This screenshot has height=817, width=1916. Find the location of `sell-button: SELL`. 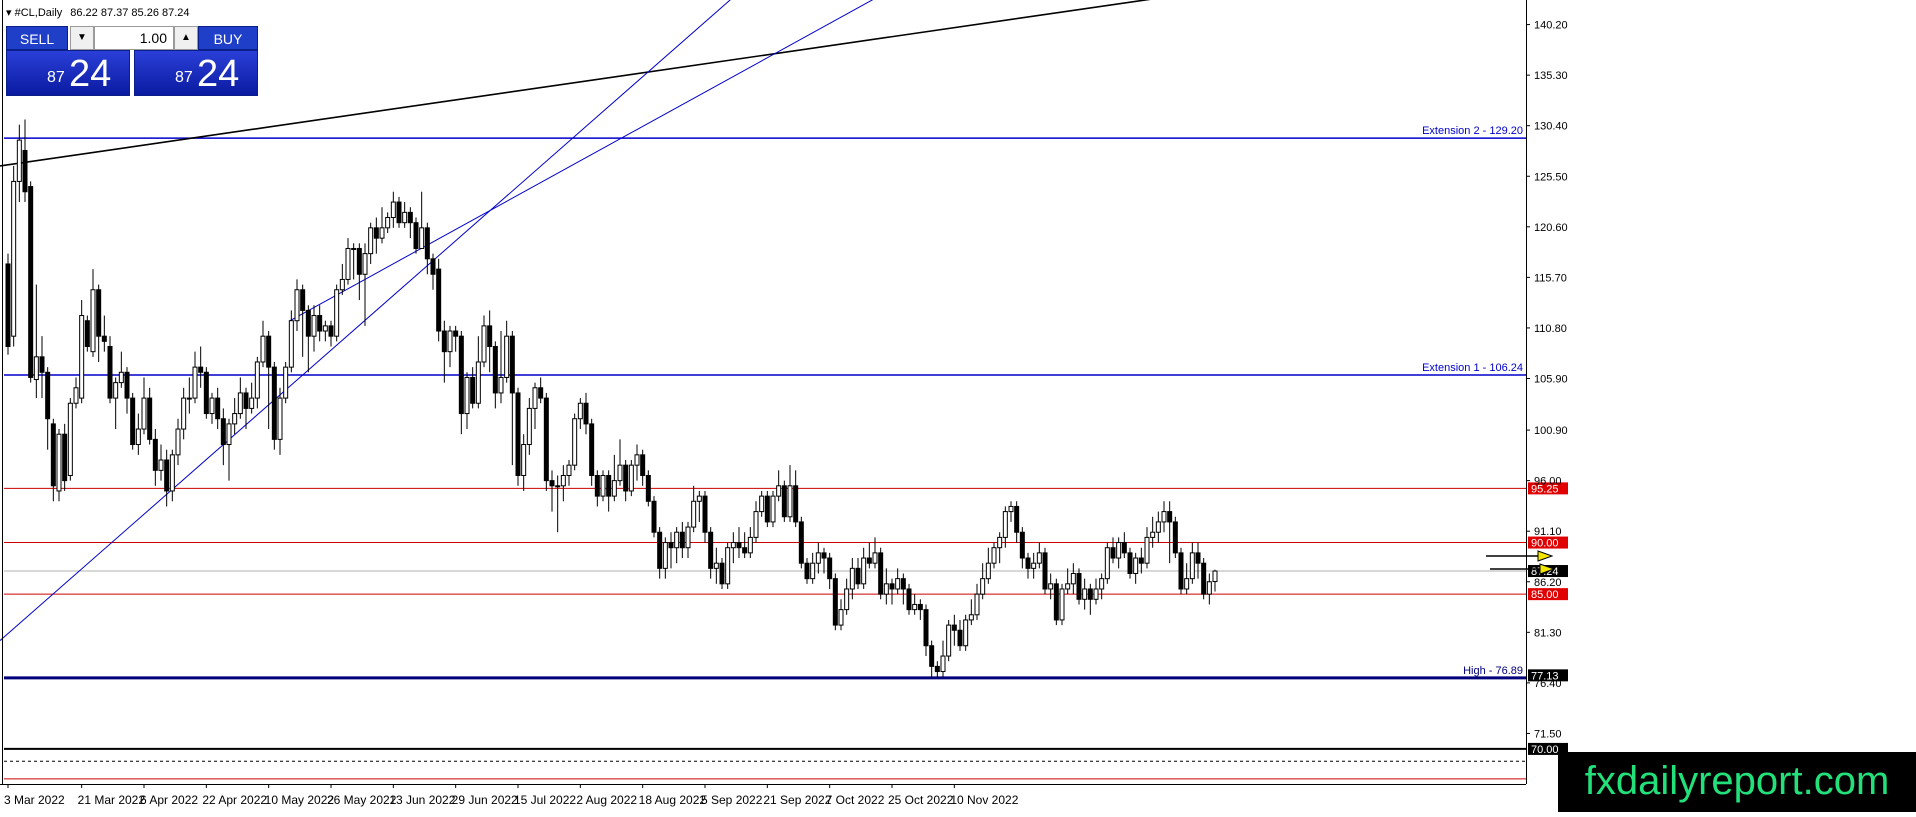

sell-button: SELL is located at coordinates (37, 38).